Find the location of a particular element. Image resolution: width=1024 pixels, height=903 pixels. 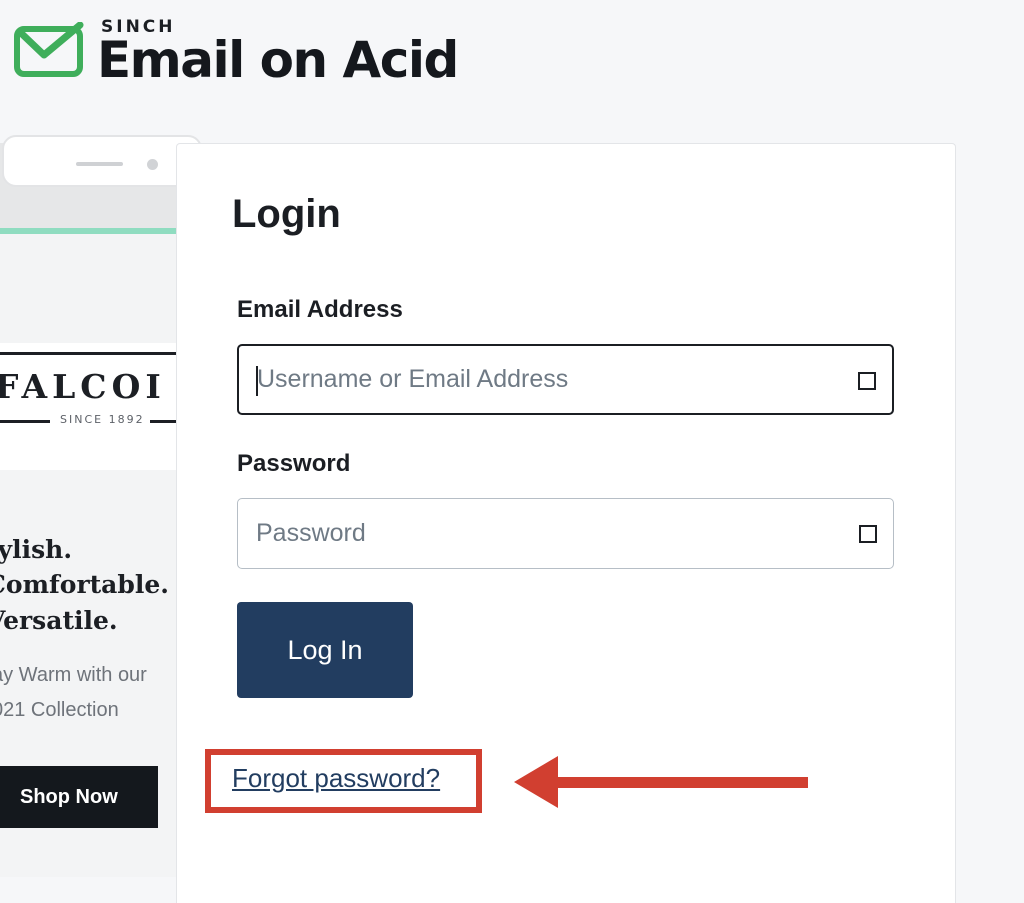

password-label: Password is located at coordinates (294, 463).